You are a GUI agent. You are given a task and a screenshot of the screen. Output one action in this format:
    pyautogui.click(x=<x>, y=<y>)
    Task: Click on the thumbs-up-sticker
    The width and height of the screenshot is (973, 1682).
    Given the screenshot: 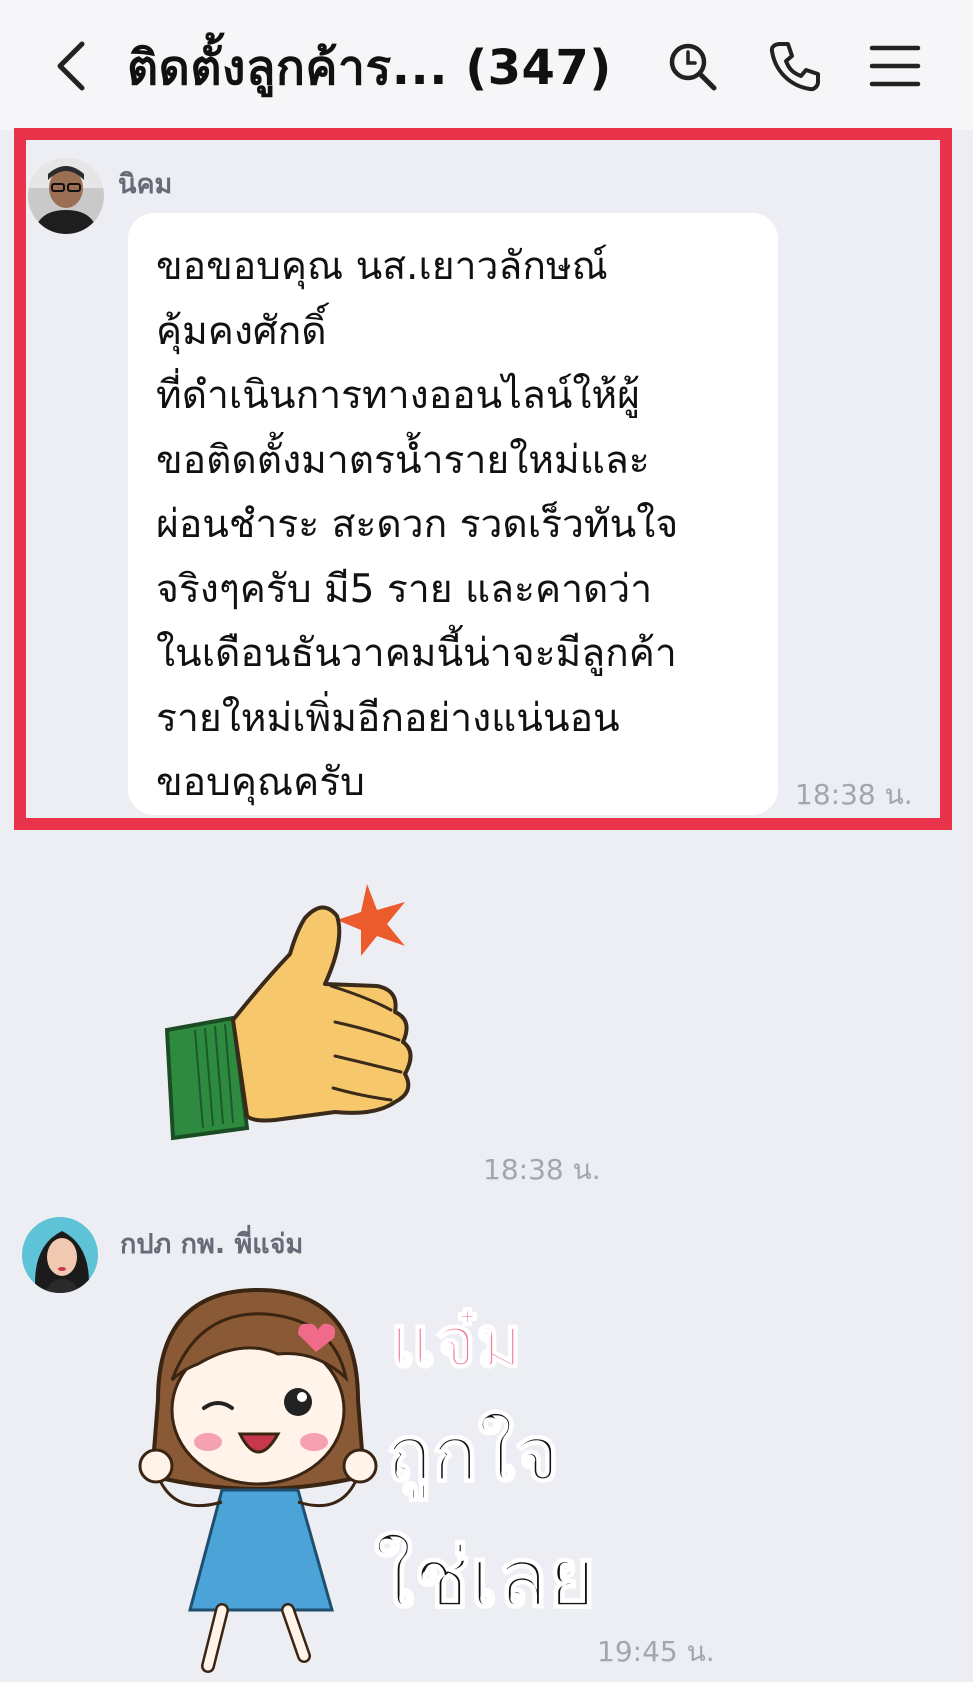 What is the action you would take?
    pyautogui.click(x=290, y=1012)
    